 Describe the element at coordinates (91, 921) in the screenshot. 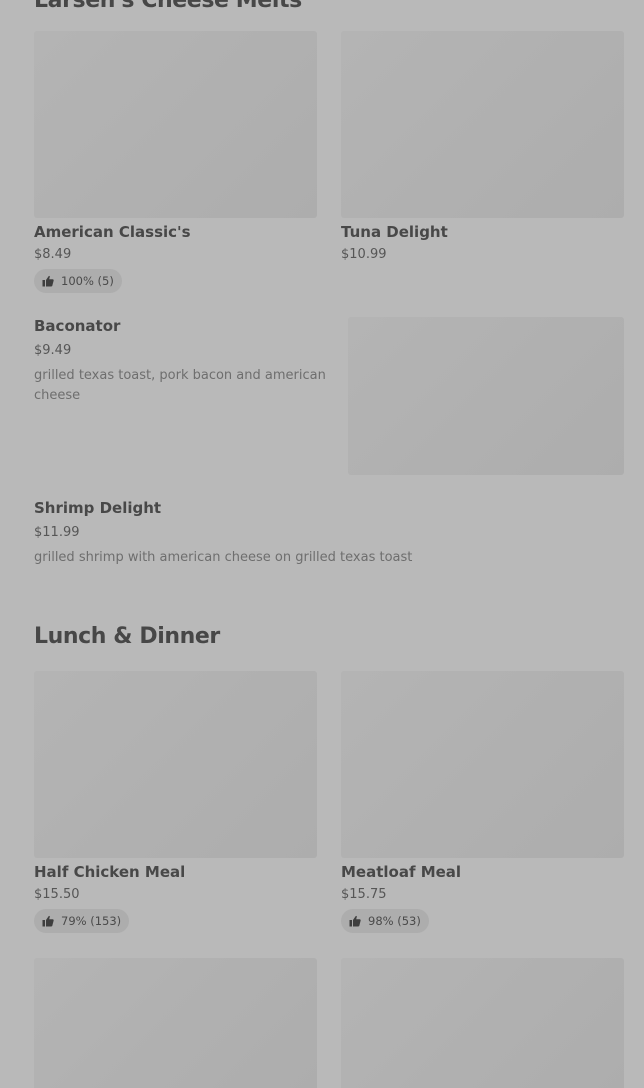

I see `rating-text: 79% (153)` at that location.